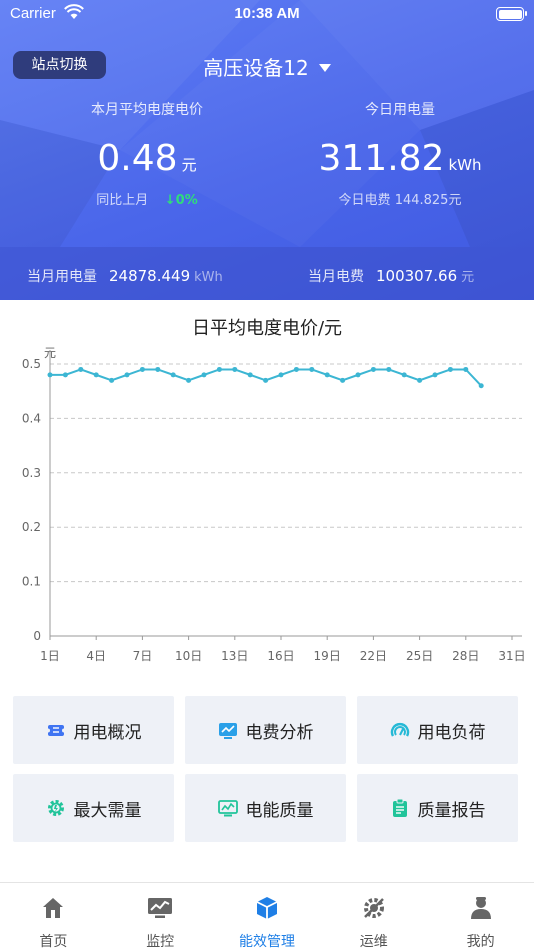 The height and width of the screenshot is (950, 534). What do you see at coordinates (373, 942) in the screenshot?
I see `tab-label: 运维` at bounding box center [373, 942].